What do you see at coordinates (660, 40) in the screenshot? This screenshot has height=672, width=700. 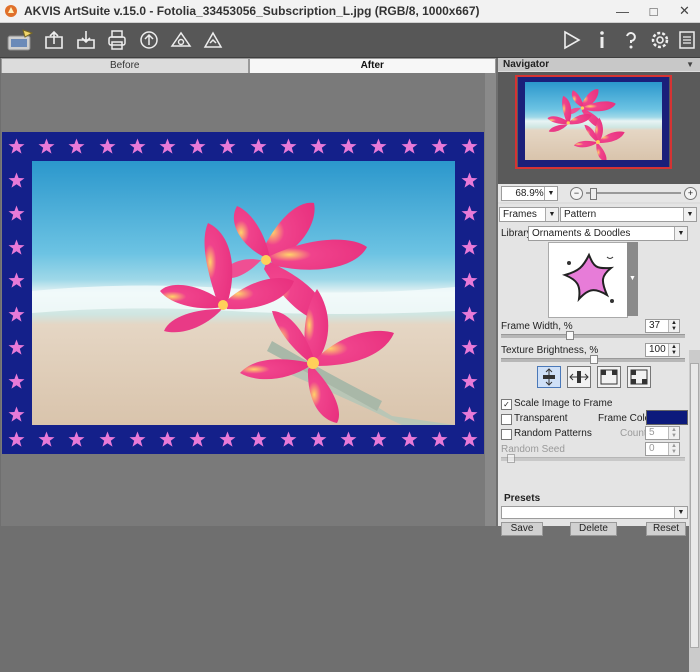 I see `settings-icon` at bounding box center [660, 40].